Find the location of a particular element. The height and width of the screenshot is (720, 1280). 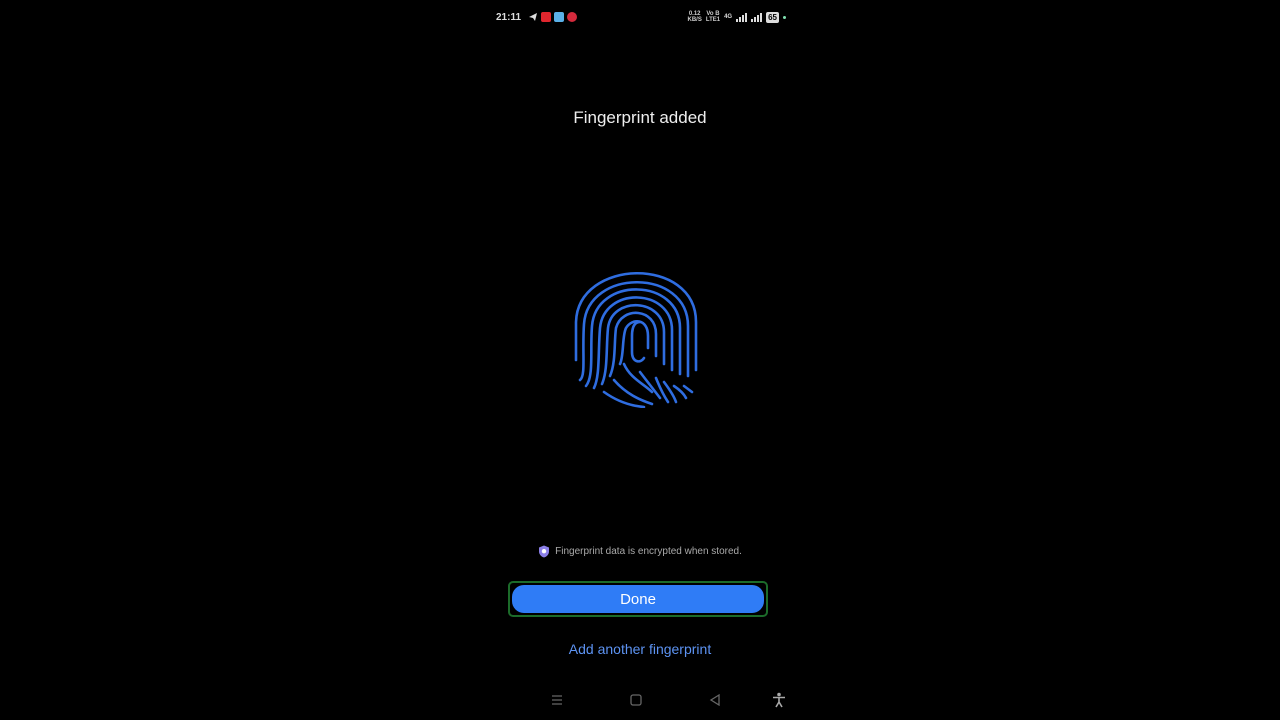

home-icon is located at coordinates (636, 700).